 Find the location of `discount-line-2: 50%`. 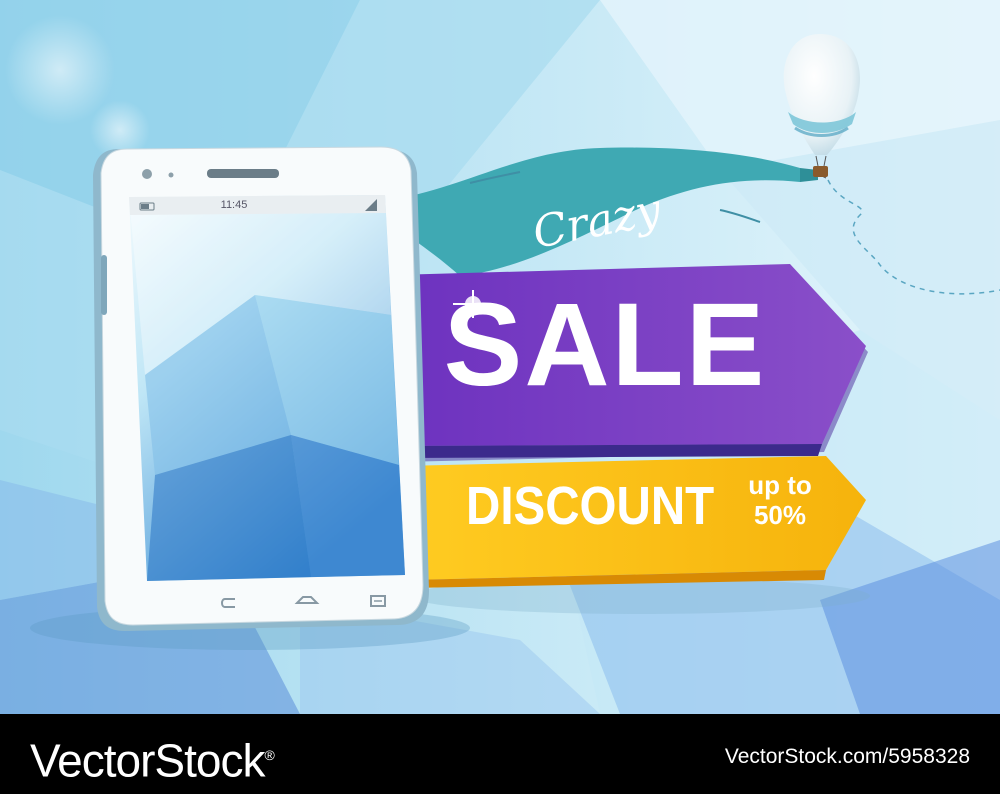

discount-line-2: 50% is located at coordinates (780, 515).